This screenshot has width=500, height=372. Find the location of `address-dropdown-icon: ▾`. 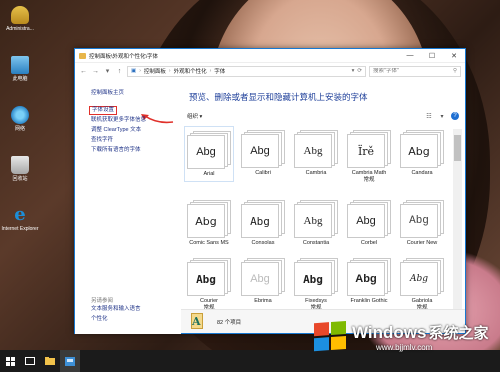

address-dropdown-icon: ▾ is located at coordinates (353, 71).